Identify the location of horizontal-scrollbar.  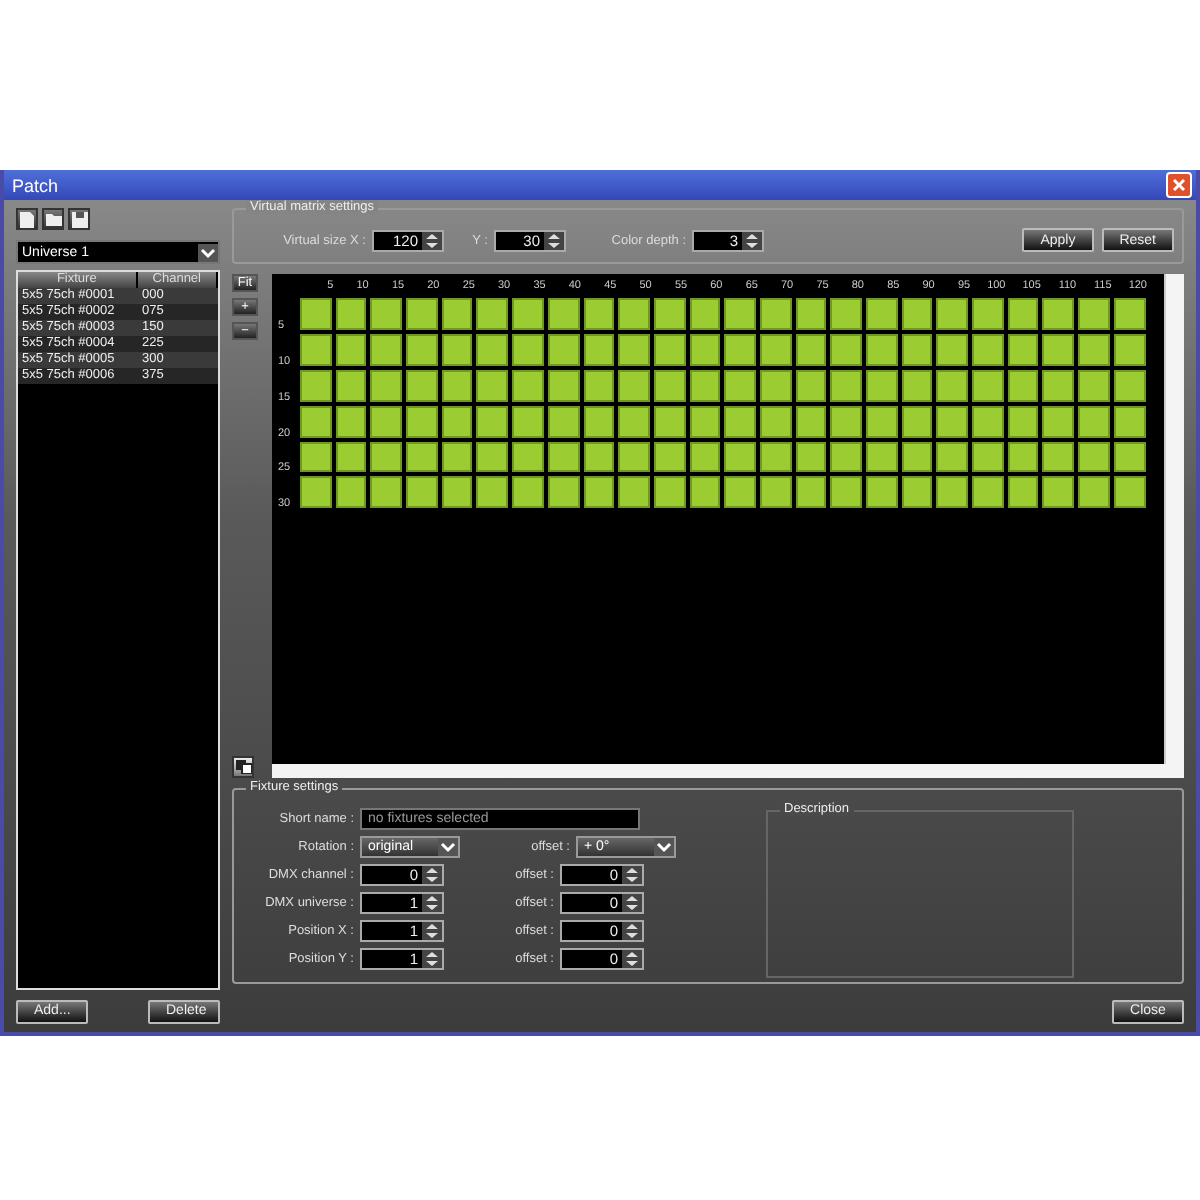
(728, 771).